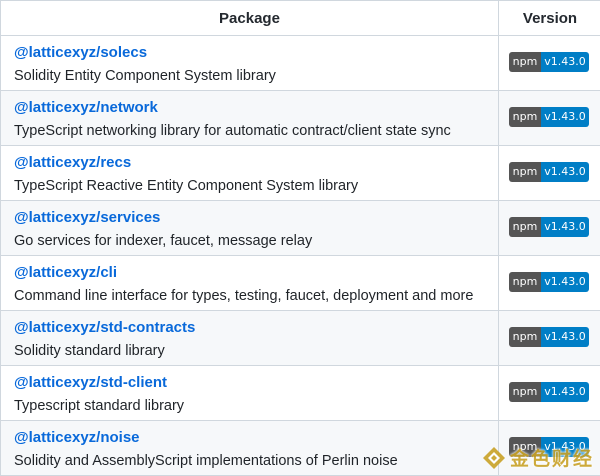  What do you see at coordinates (256, 438) in the screenshot?
I see `package-link-noise: @latticexyz/noise` at bounding box center [256, 438].